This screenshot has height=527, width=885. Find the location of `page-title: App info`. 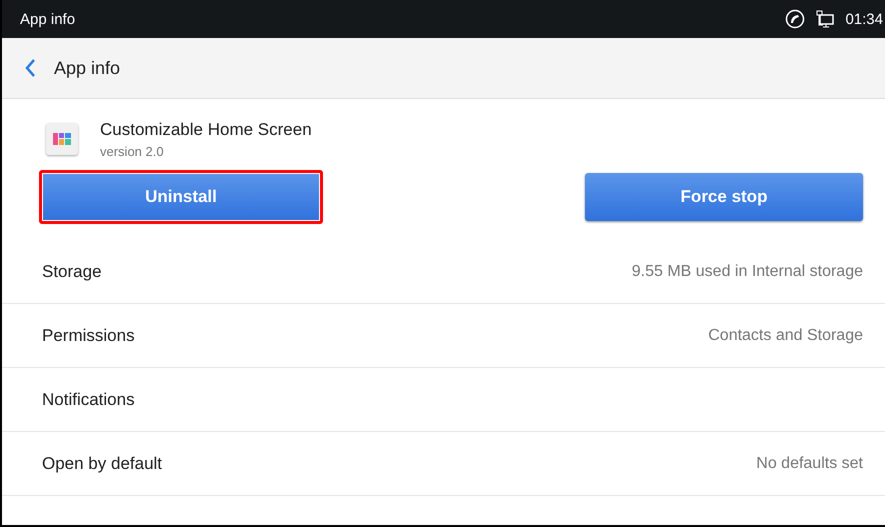

page-title: App info is located at coordinates (87, 68).